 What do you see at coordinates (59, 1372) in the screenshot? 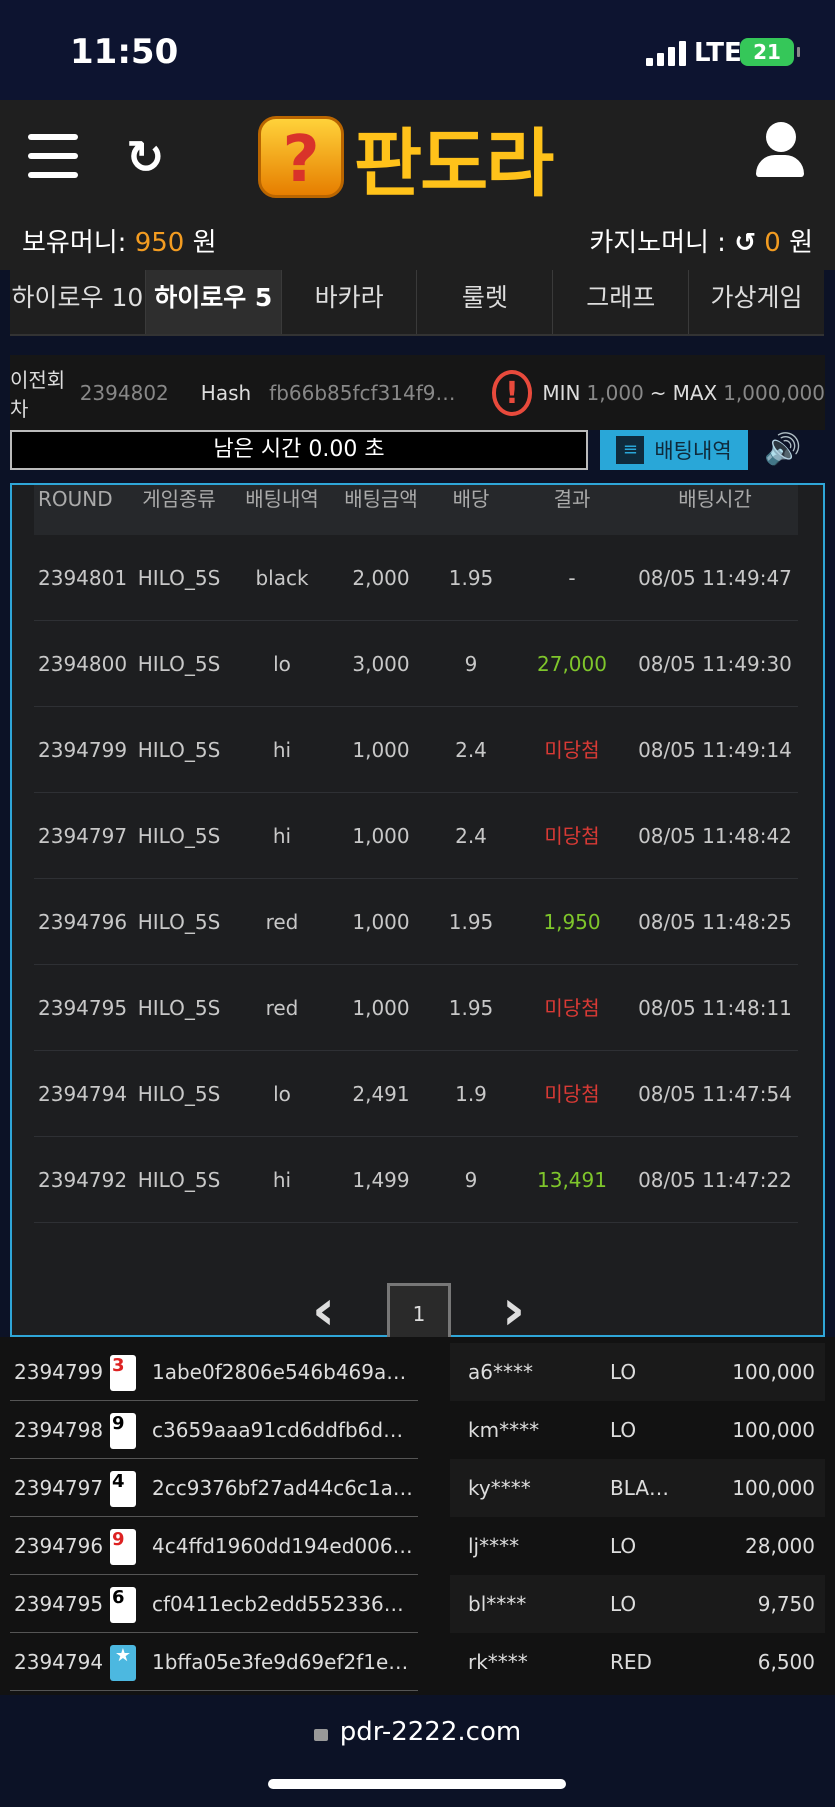
I see `result-round: 2394799` at bounding box center [59, 1372].